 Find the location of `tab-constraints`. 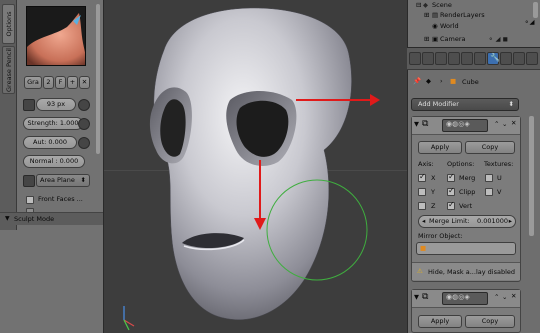

tab-constraints is located at coordinates (480, 58).